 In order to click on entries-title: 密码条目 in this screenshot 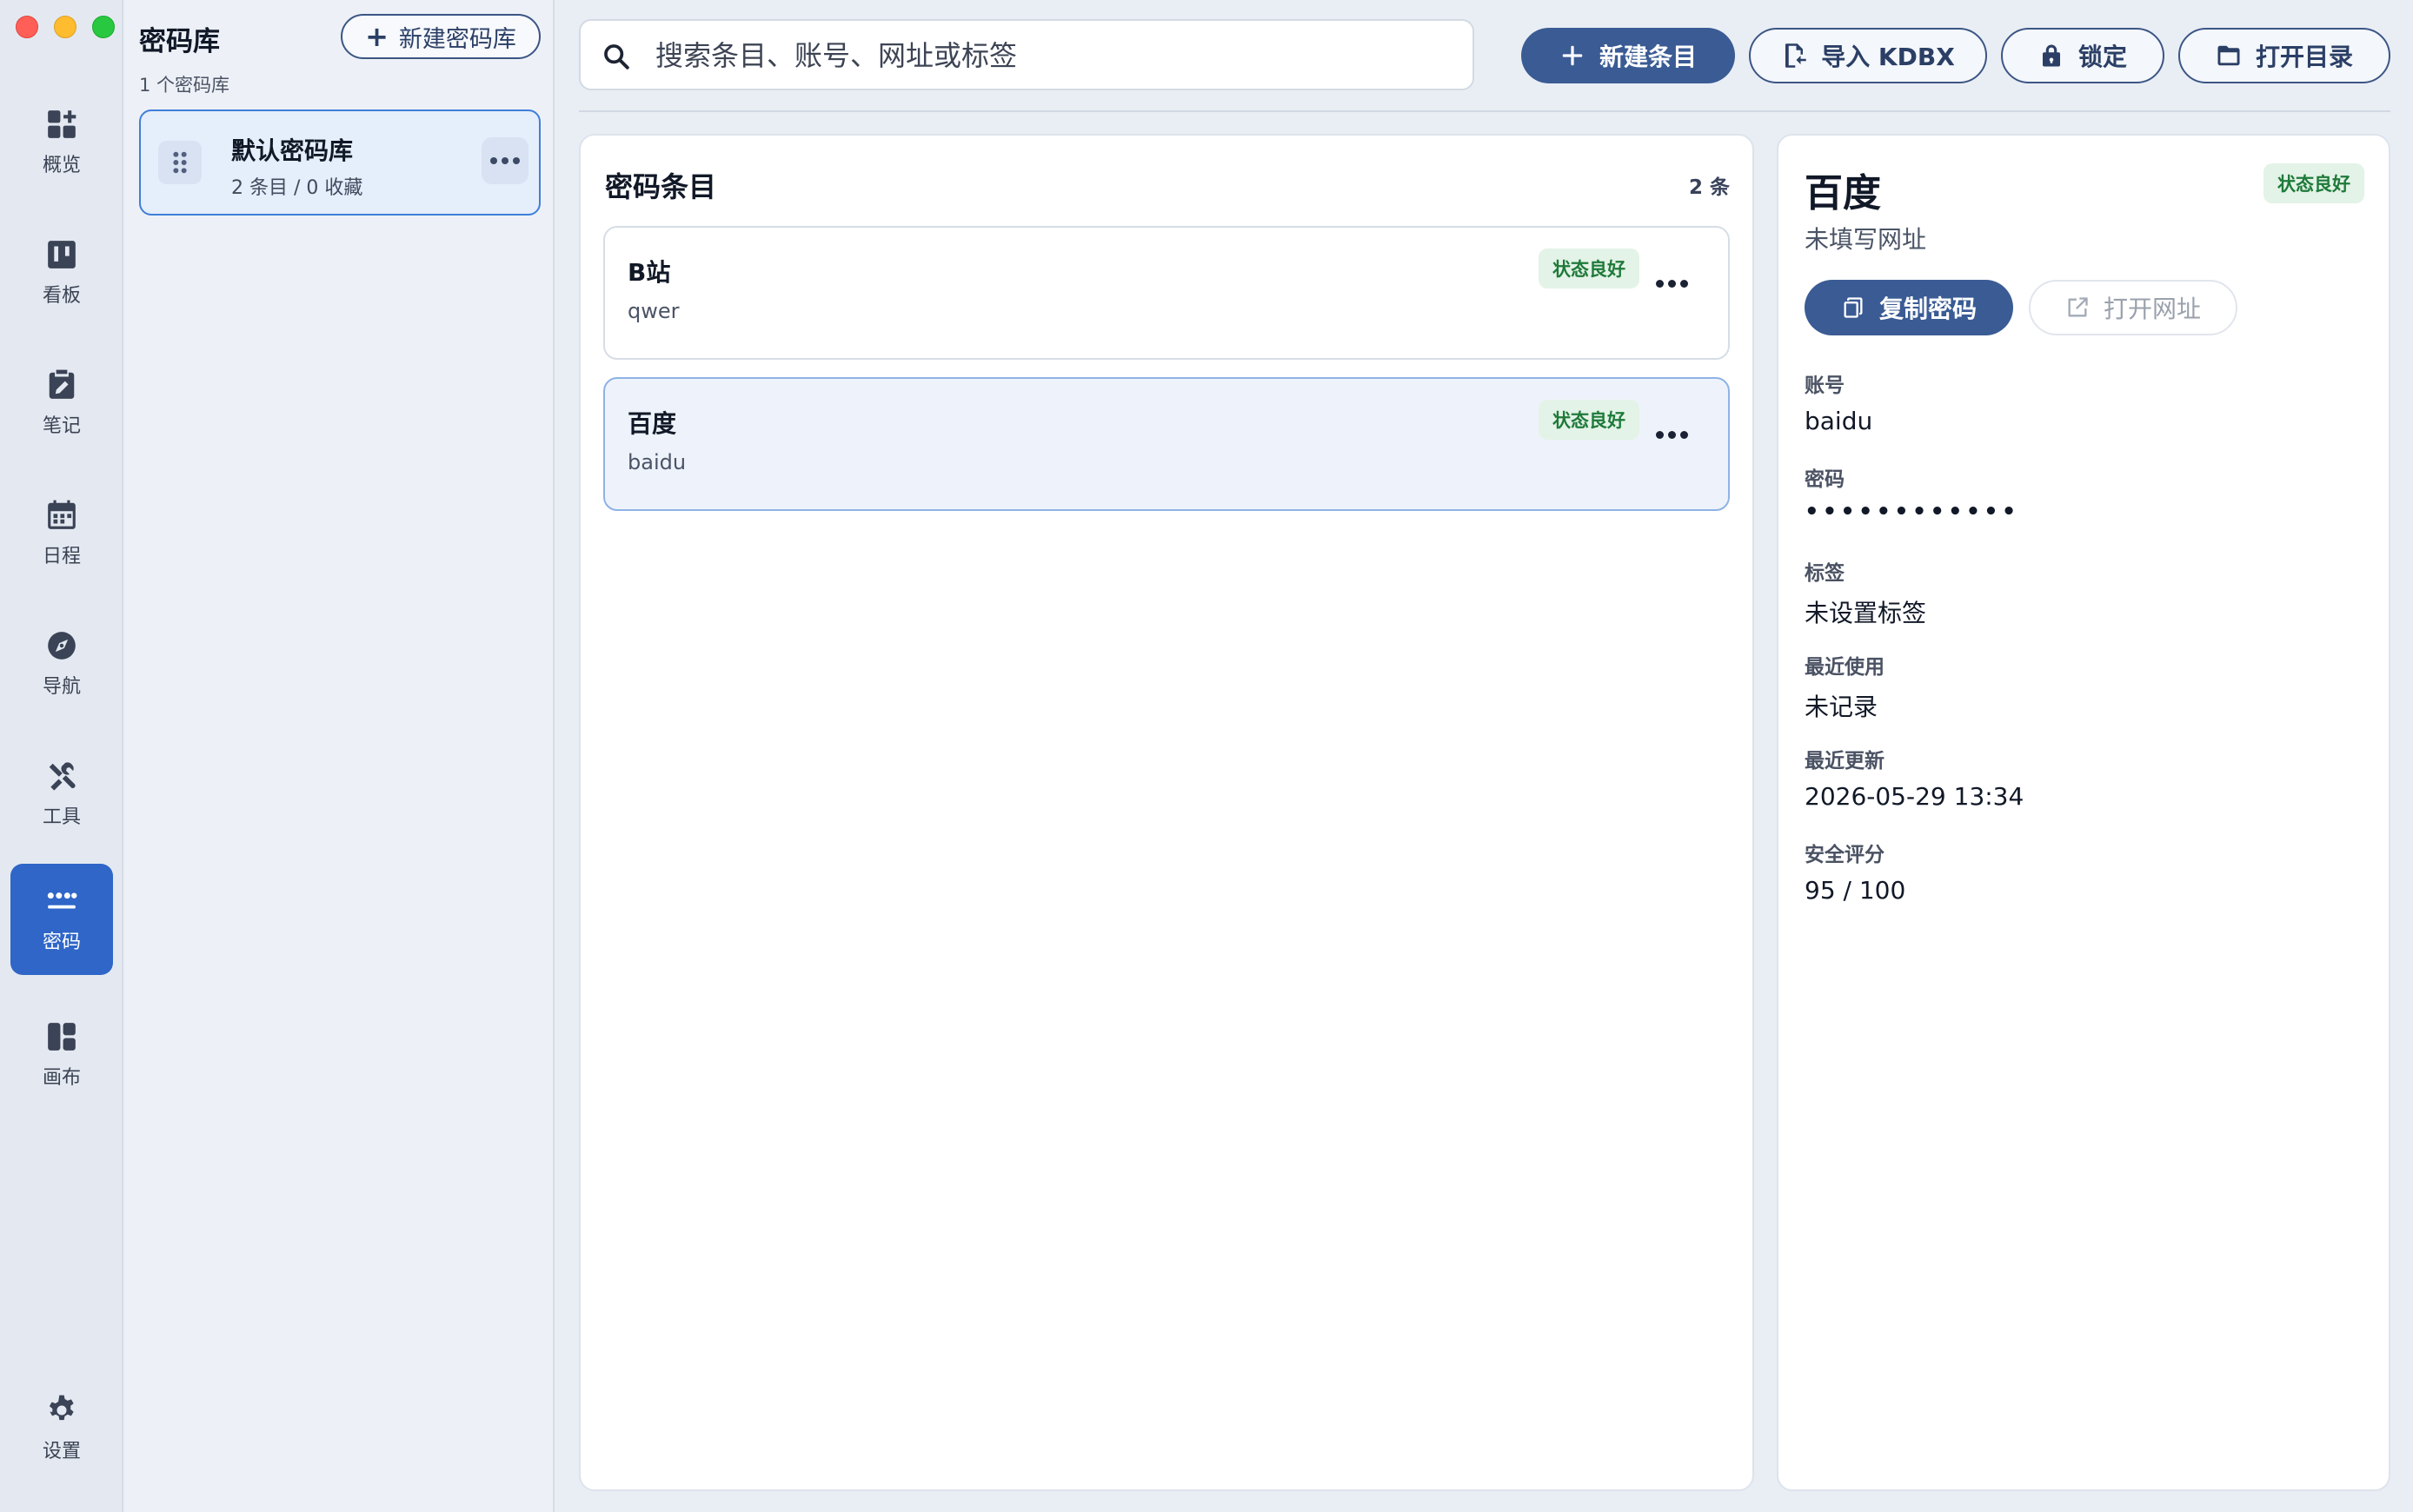, I will do `click(661, 186)`.